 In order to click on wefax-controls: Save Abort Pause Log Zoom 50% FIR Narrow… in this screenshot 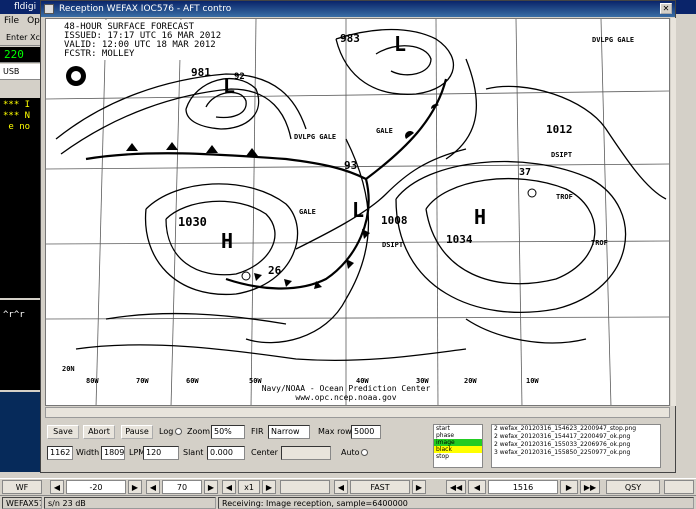, I will do `click(359, 446)`.